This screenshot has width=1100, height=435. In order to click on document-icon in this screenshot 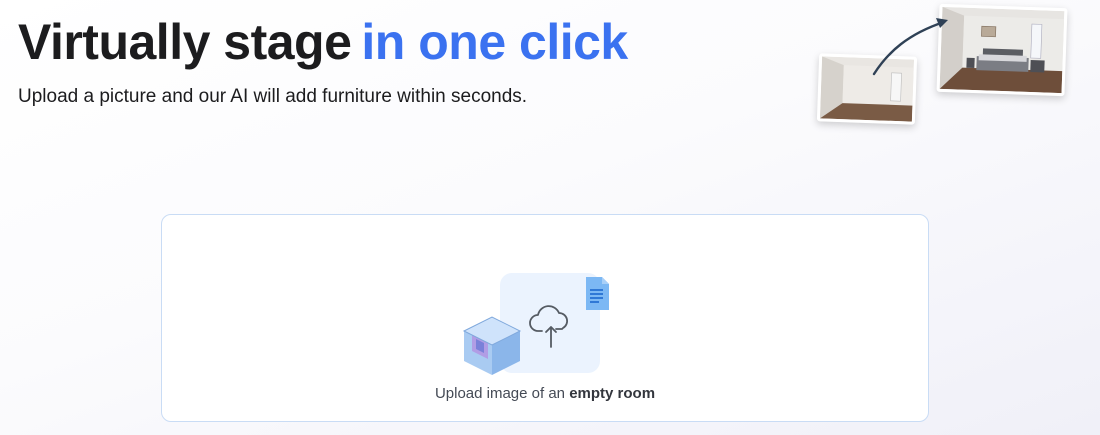, I will do `click(597, 293)`.